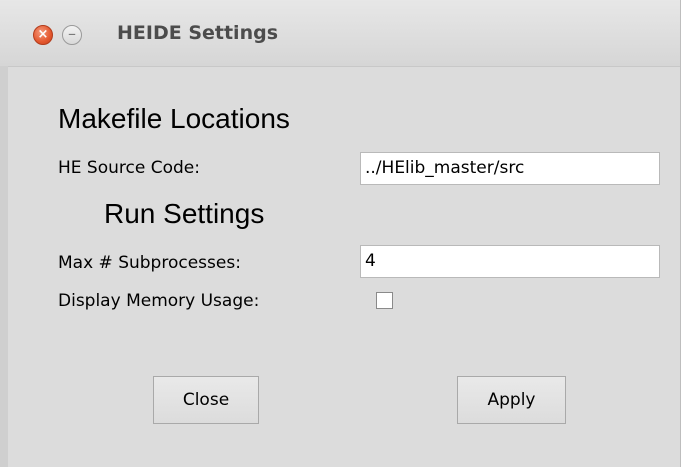  What do you see at coordinates (197, 33) in the screenshot?
I see `window-title: HEIDE Settings` at bounding box center [197, 33].